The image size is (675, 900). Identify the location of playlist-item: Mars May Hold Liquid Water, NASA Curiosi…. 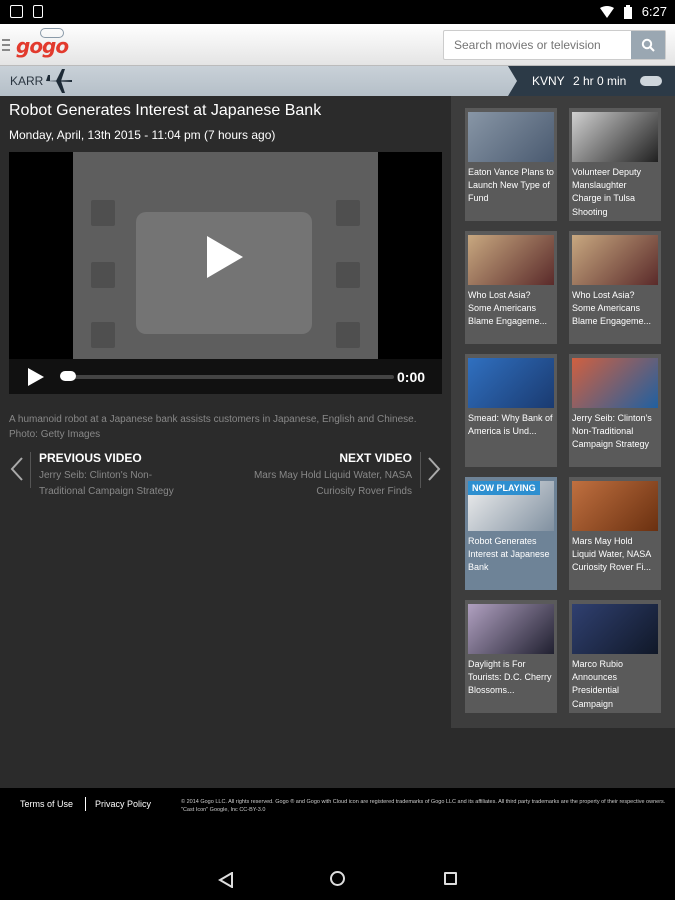
(615, 533).